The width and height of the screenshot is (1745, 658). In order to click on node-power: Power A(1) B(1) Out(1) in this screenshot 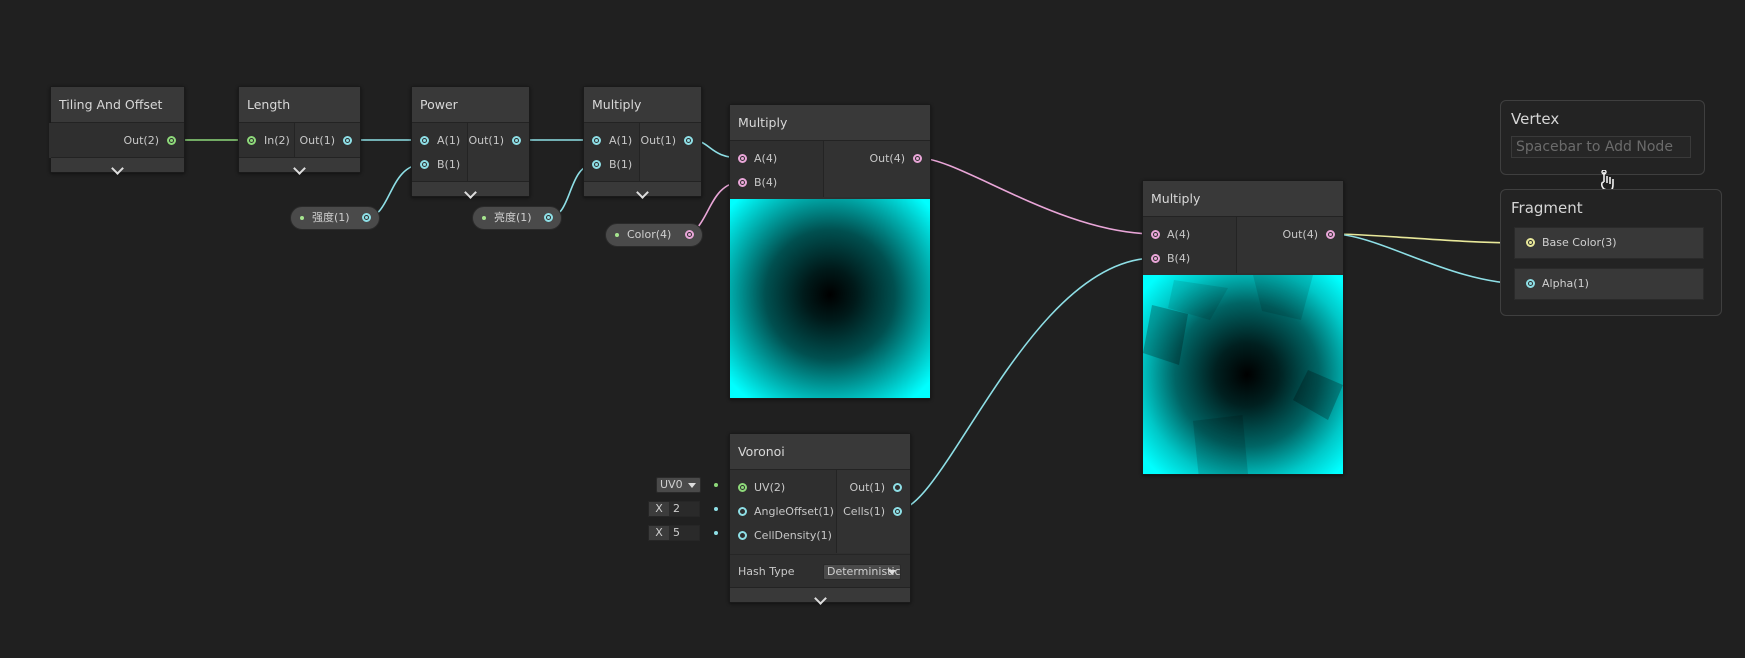, I will do `click(470, 142)`.